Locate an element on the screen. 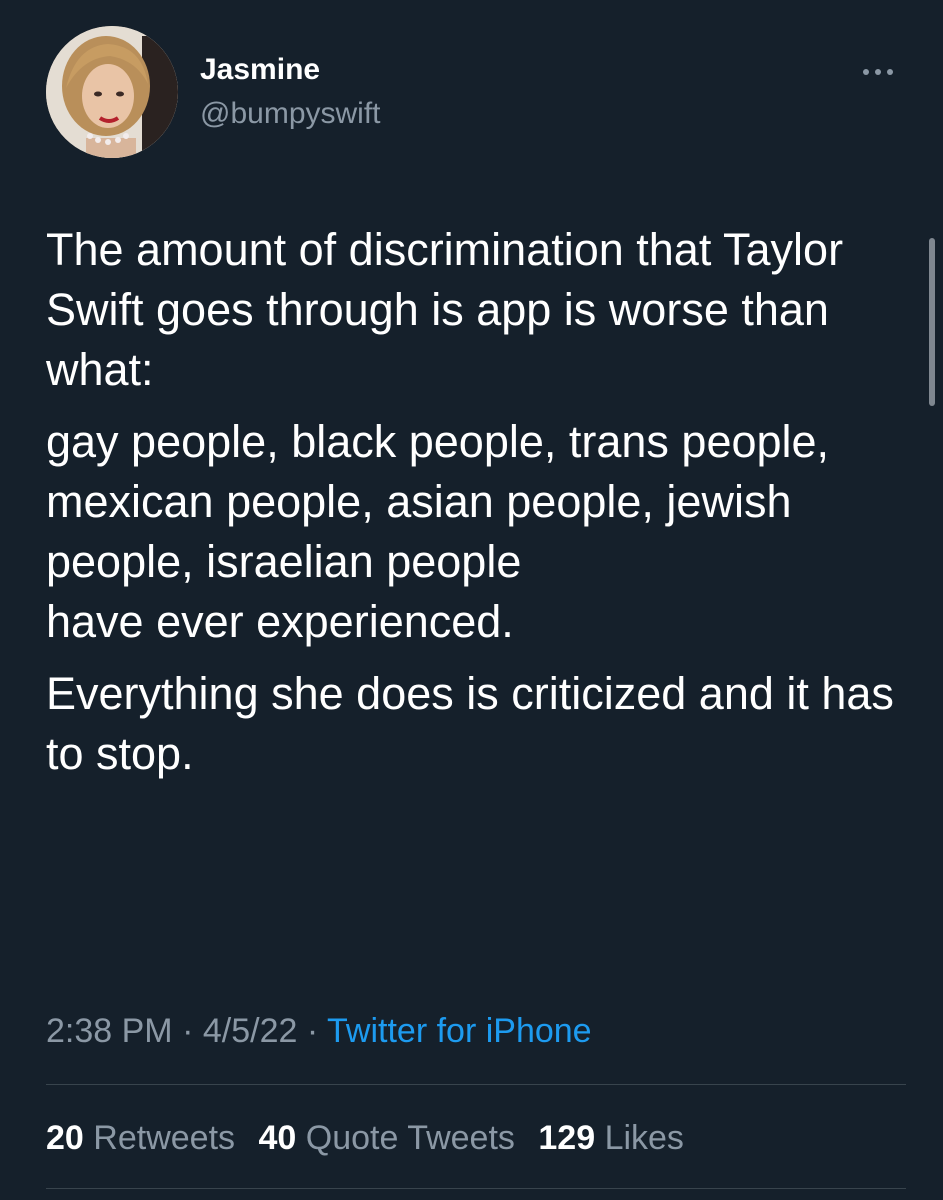 This screenshot has height=1200, width=943. author-display-name: Jasmine is located at coordinates (290, 70).